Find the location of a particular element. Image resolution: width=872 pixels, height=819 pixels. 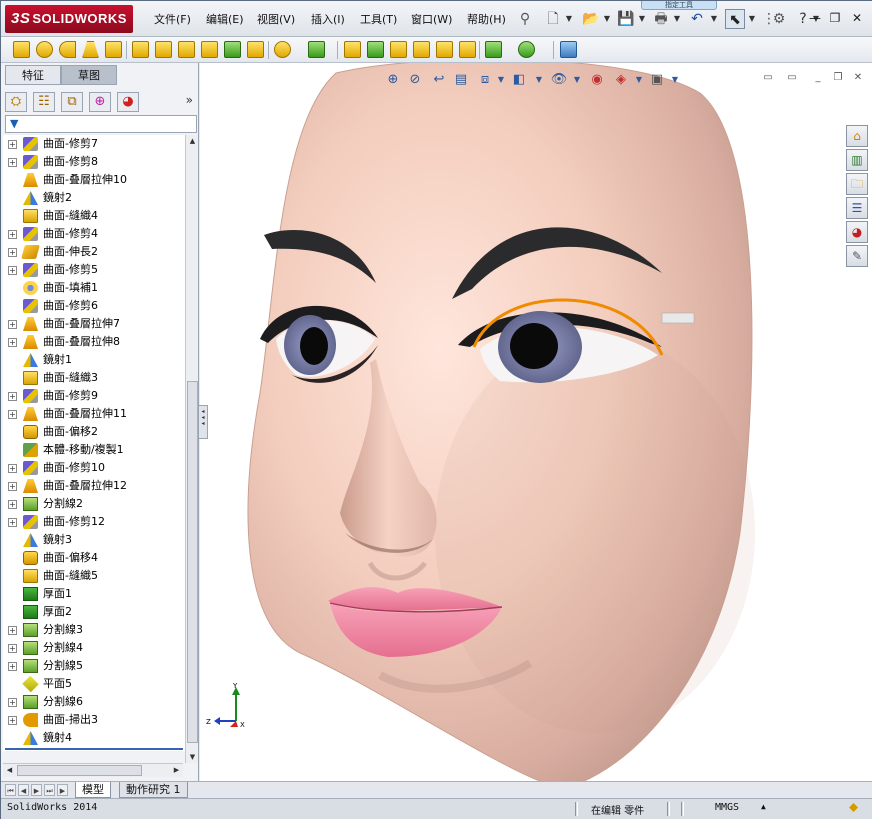

print-dropdown-icon: ▼ is located at coordinates (677, 19).